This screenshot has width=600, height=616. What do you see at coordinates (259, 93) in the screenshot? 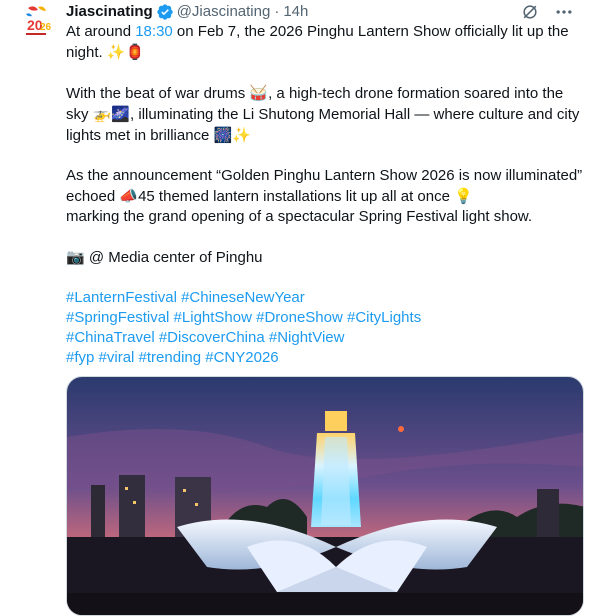
I see `drum-emoji: 🥁` at bounding box center [259, 93].